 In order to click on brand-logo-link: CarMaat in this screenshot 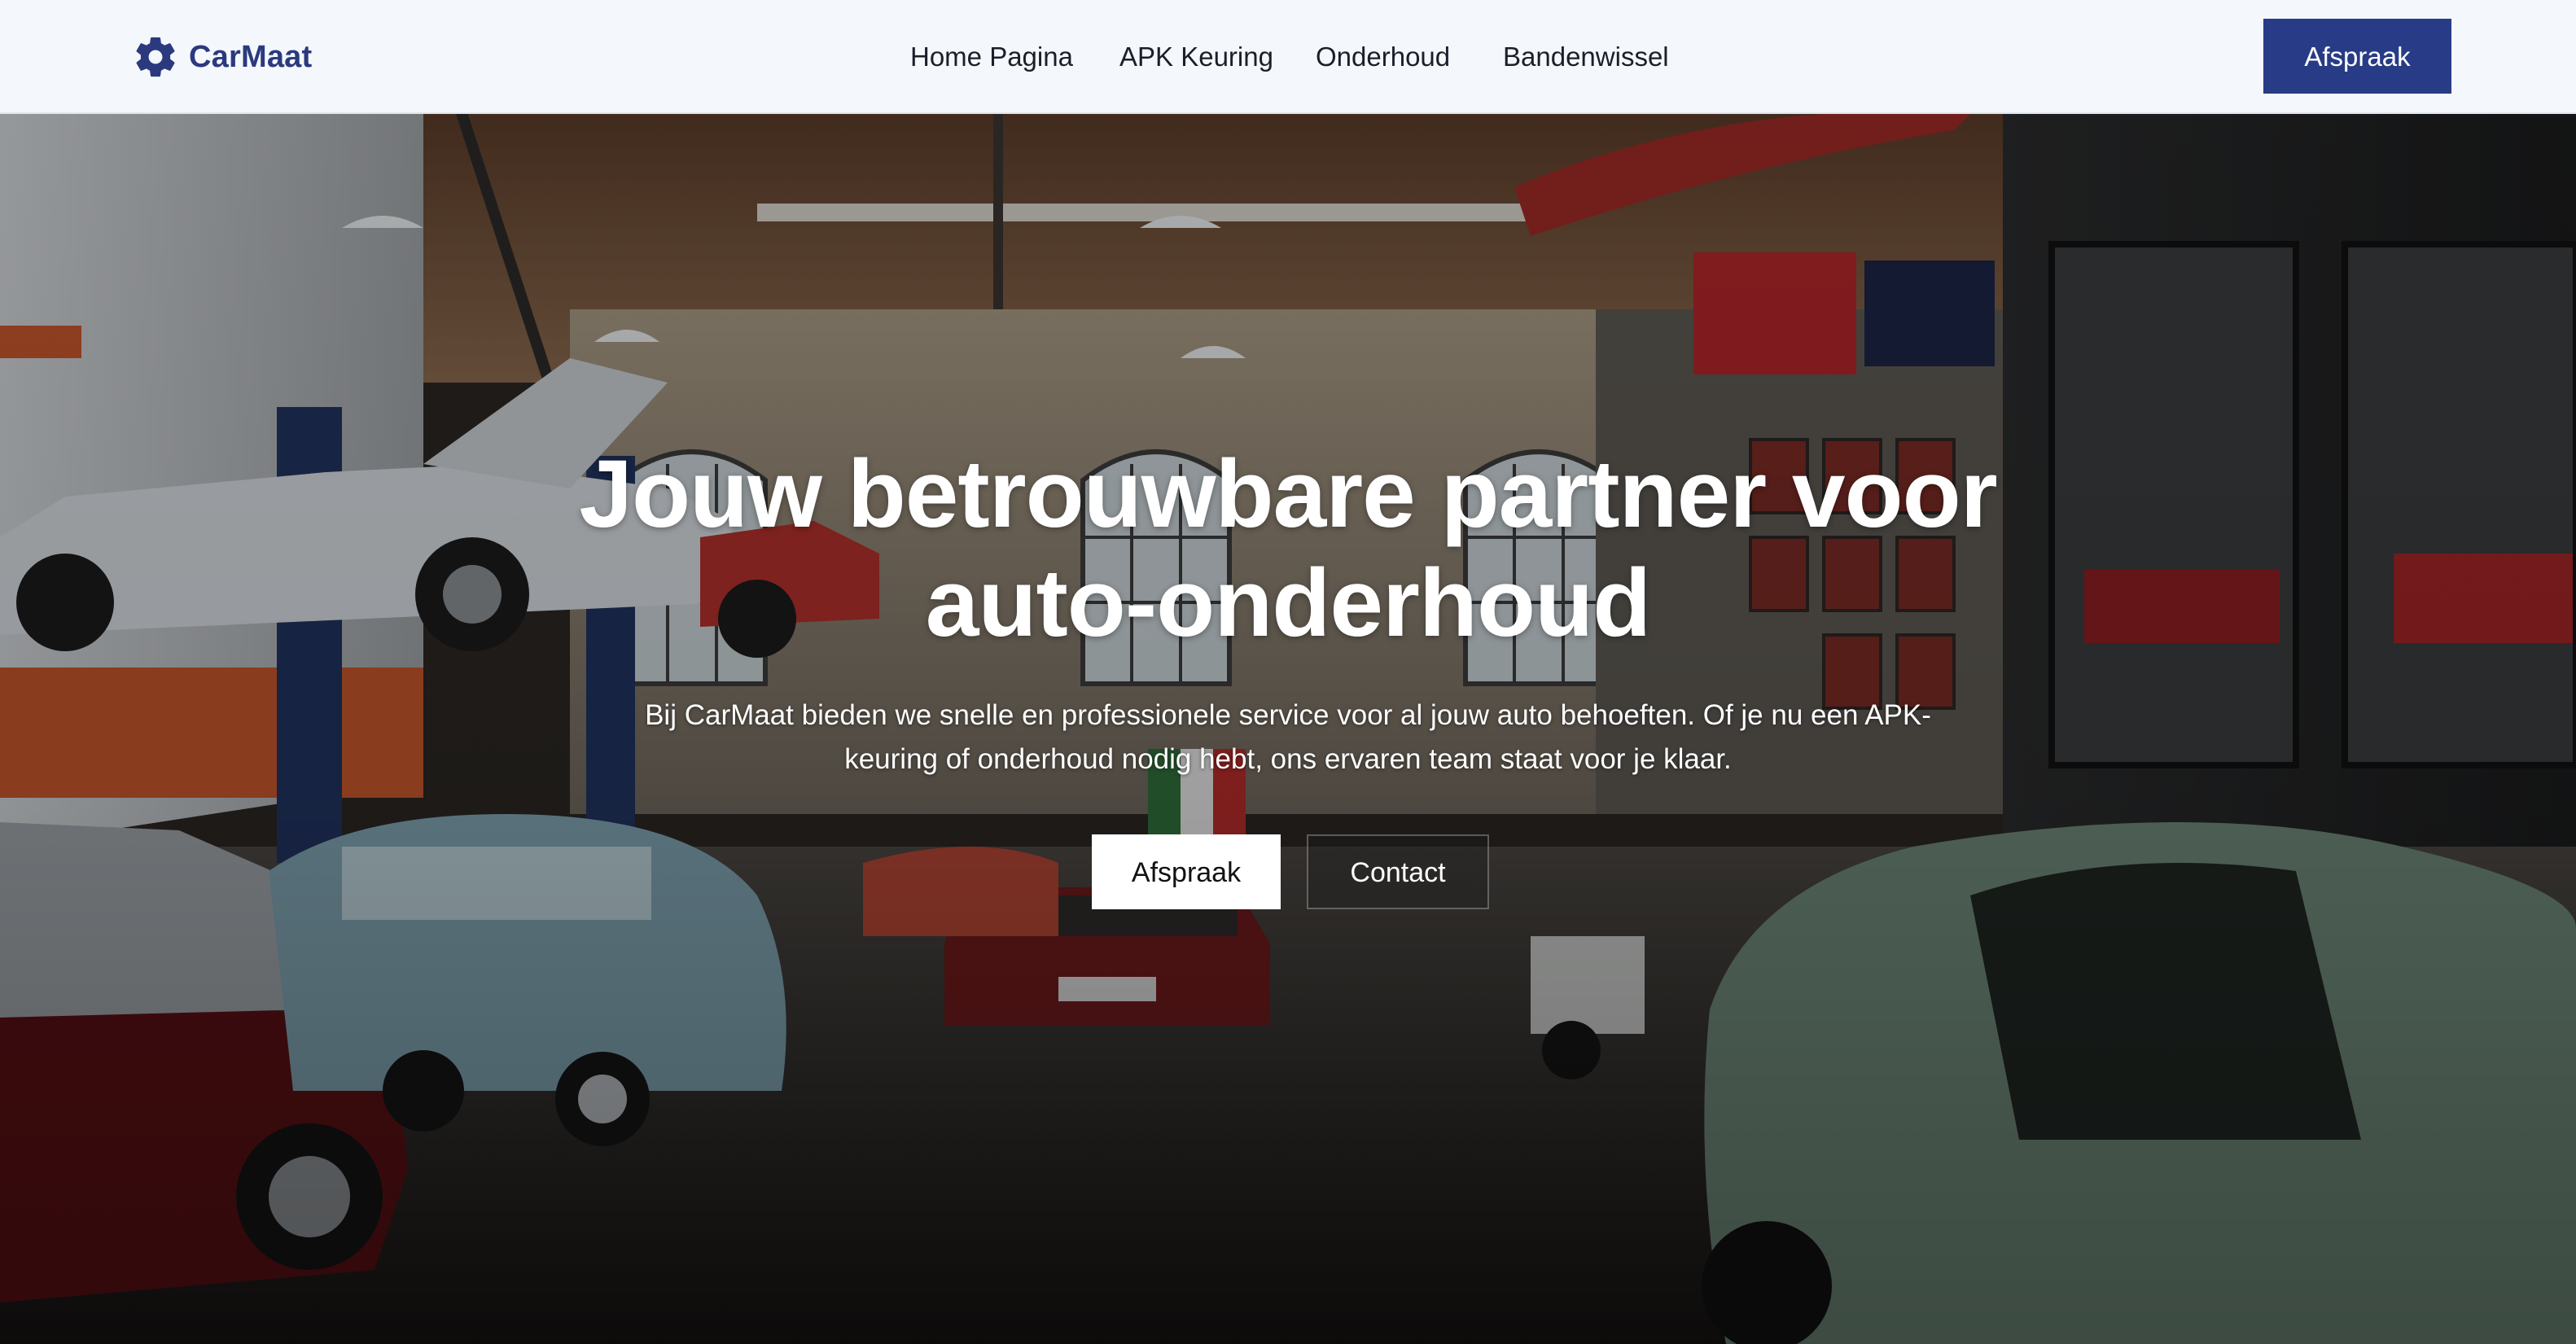, I will do `click(222, 57)`.